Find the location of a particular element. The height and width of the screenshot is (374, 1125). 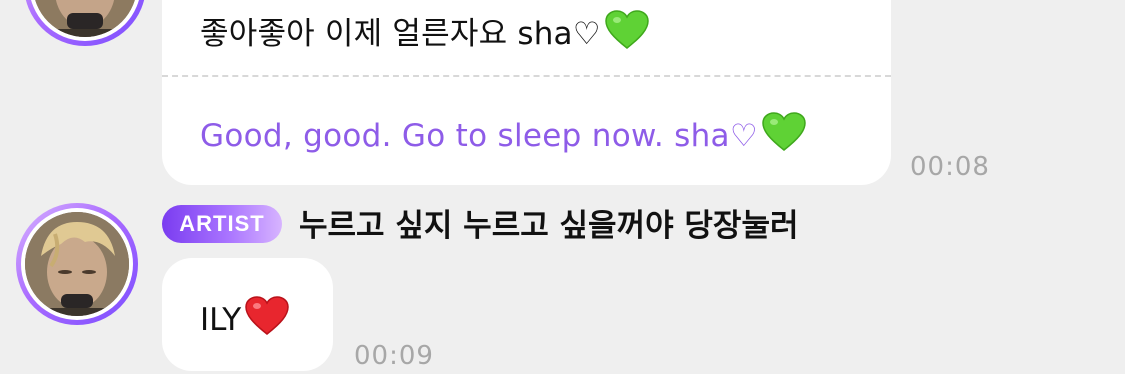

message-translation-text: Good, good. Go to sleep now. sha♡ is located at coordinates (503, 136).